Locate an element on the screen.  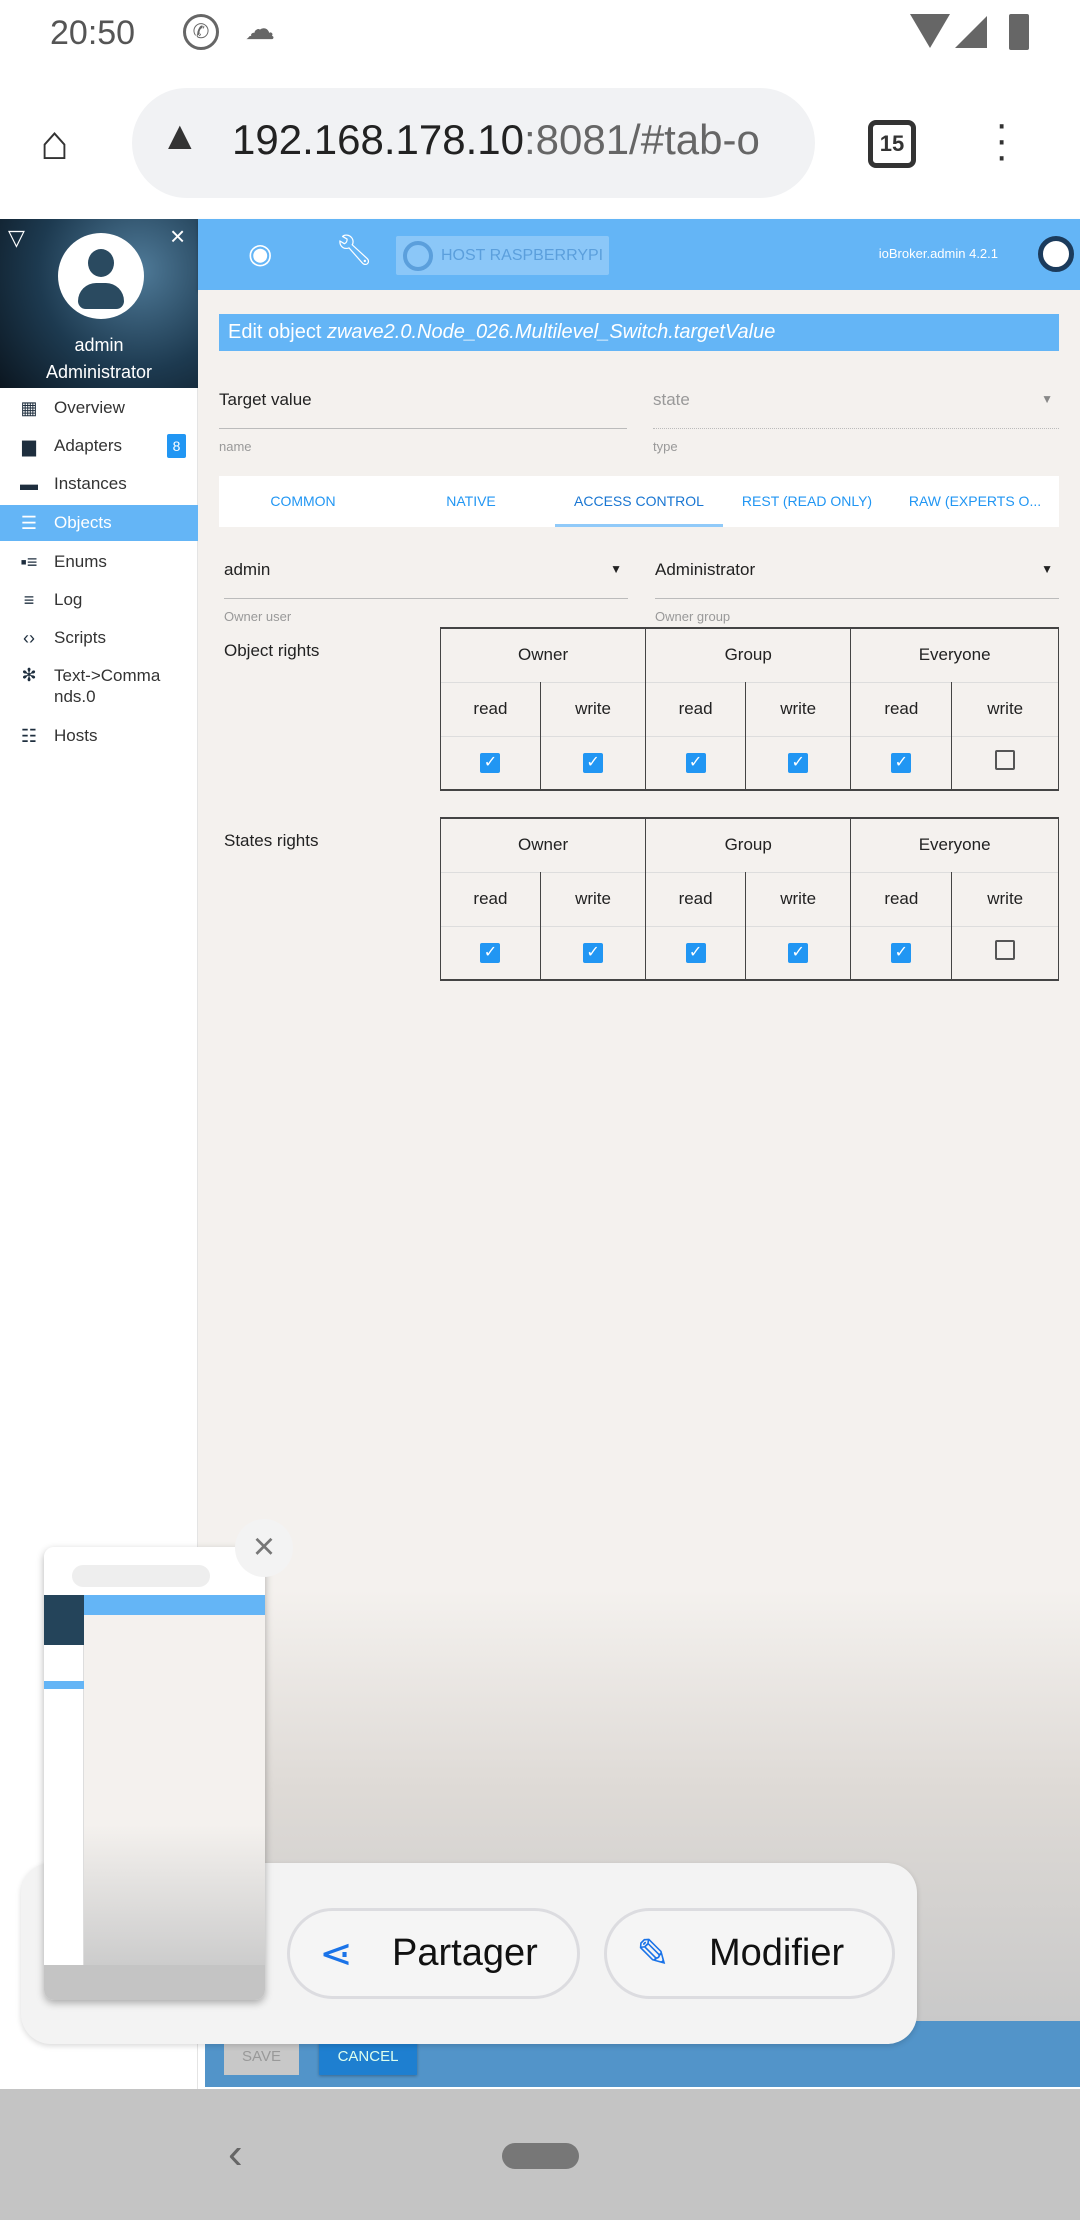
sidebar-item-hosts: ☷ Hosts is located at coordinates (99, 736).